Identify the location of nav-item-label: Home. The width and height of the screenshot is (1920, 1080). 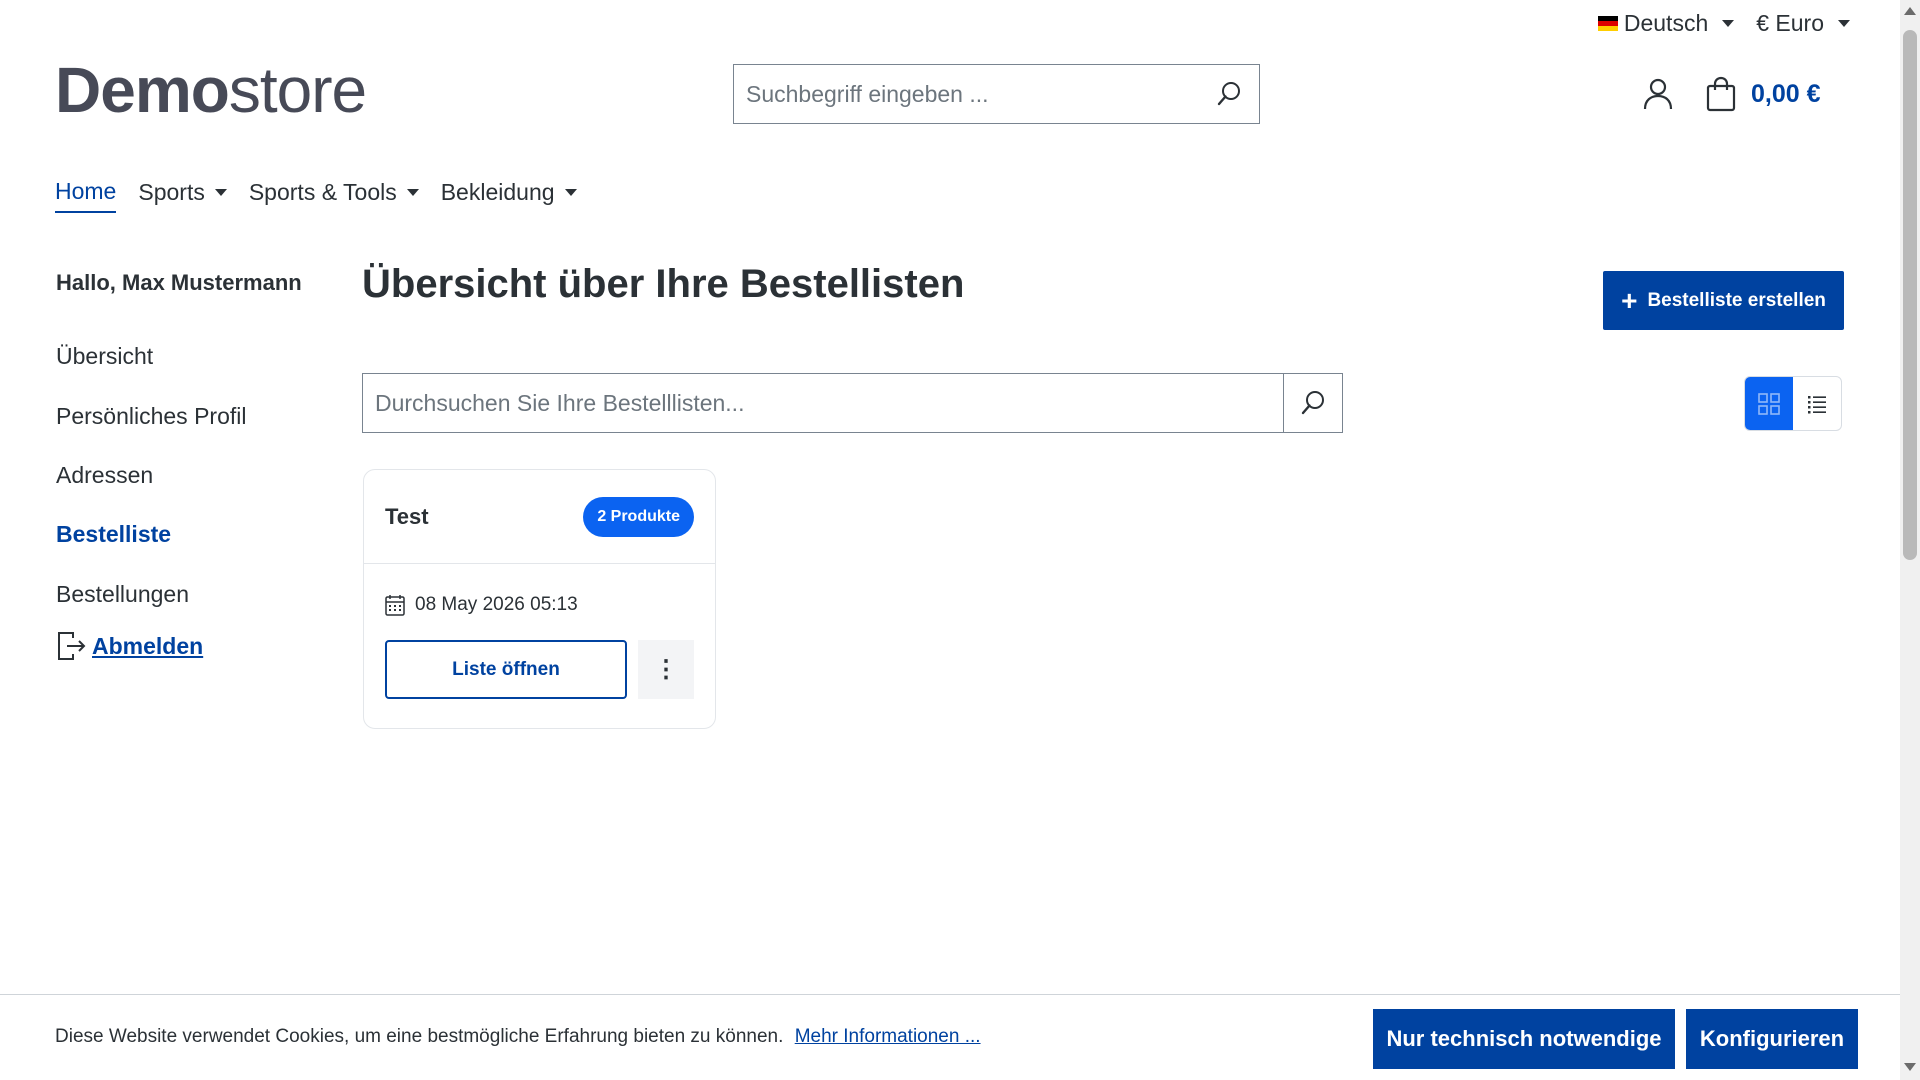
(86, 191).